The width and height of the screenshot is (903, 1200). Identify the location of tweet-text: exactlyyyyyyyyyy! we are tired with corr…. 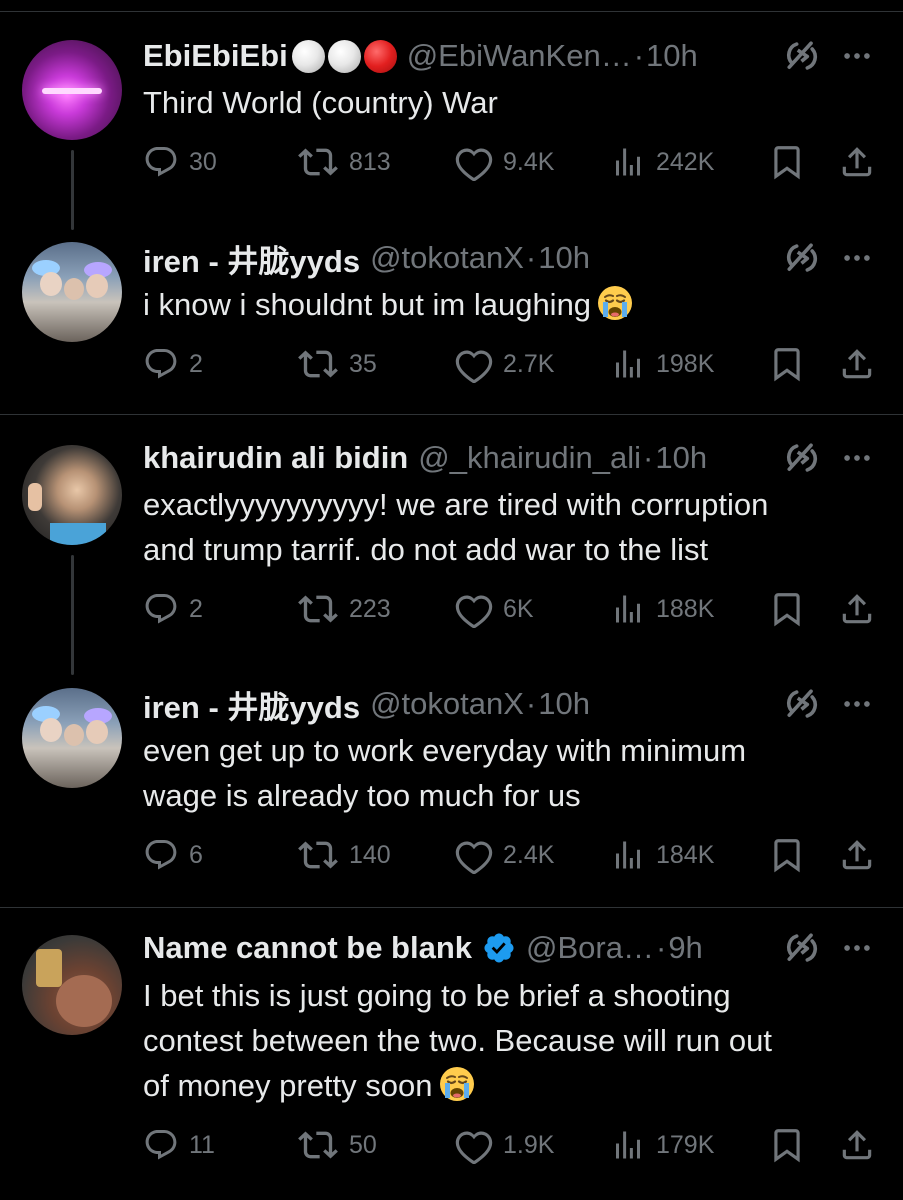
(513, 527).